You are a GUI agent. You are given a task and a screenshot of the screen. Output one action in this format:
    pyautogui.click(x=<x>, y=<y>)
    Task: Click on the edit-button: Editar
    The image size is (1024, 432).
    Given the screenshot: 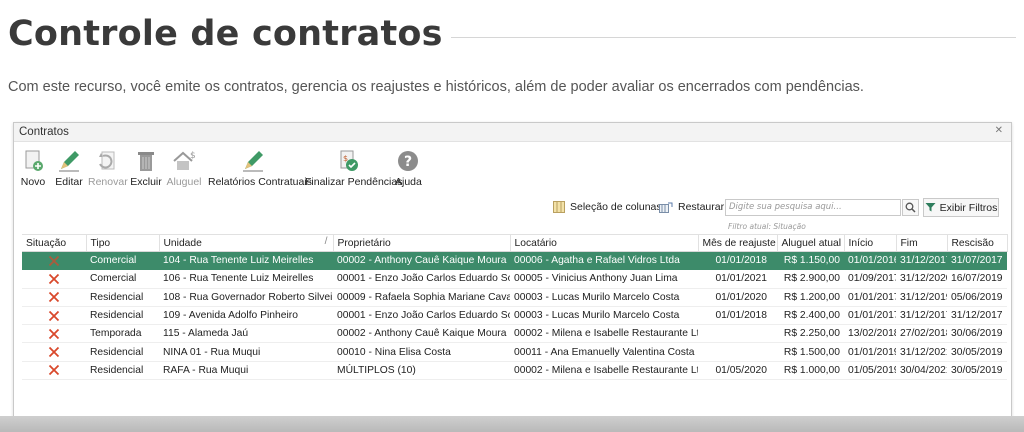 What is the action you would take?
    pyautogui.click(x=69, y=169)
    